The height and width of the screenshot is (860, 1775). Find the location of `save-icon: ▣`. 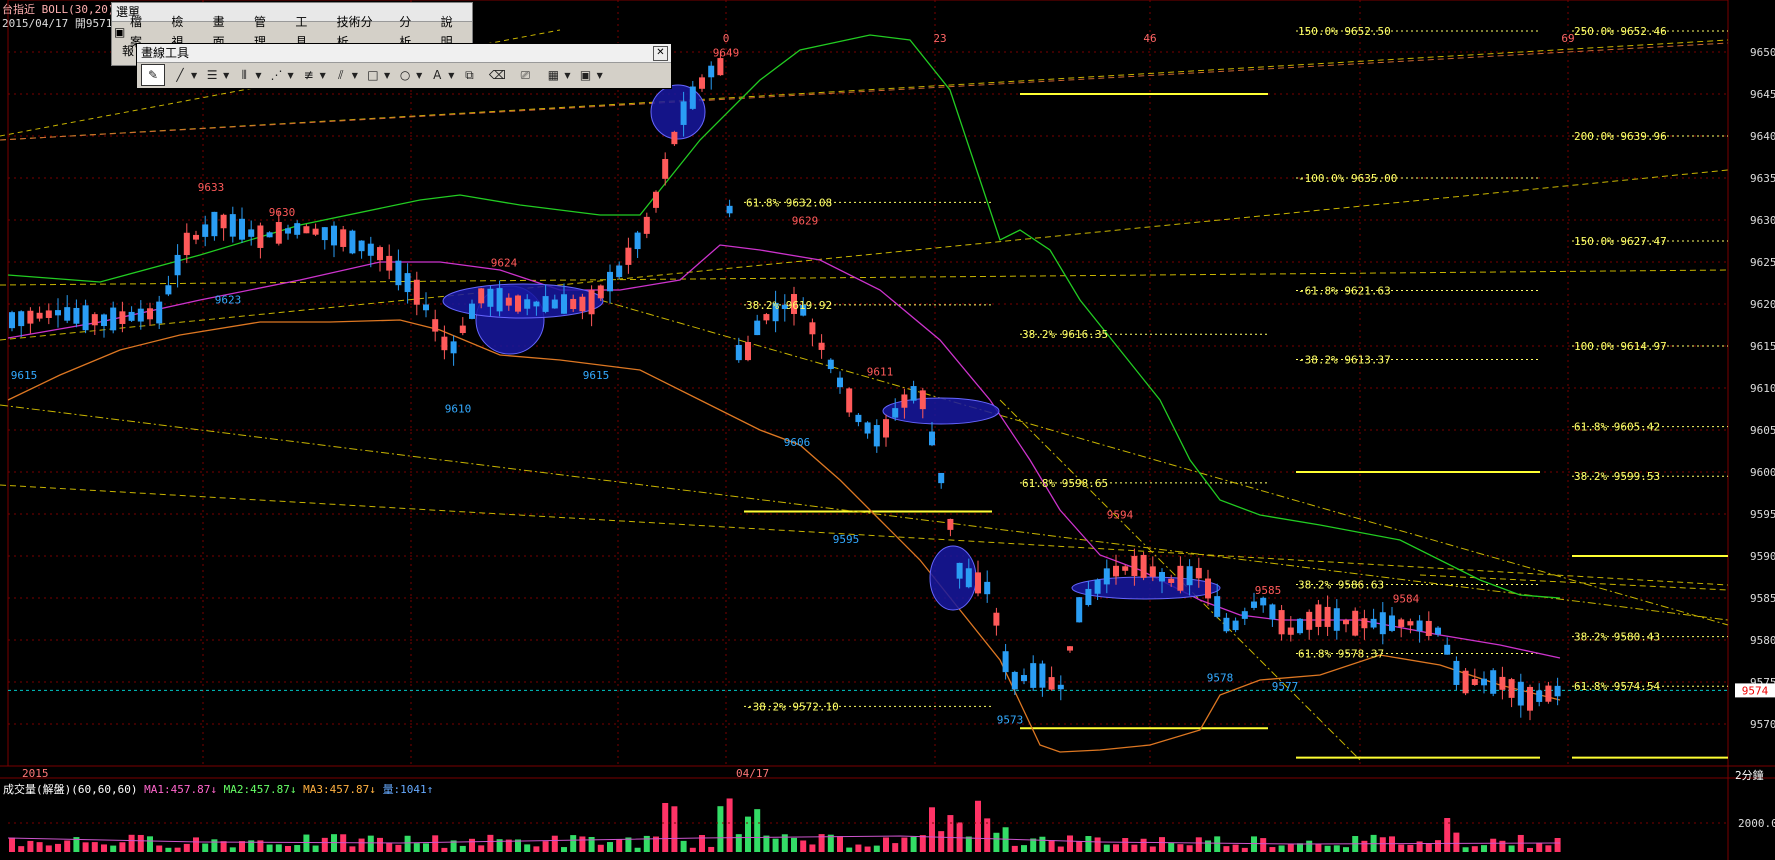

save-icon: ▣ is located at coordinates (586, 75).